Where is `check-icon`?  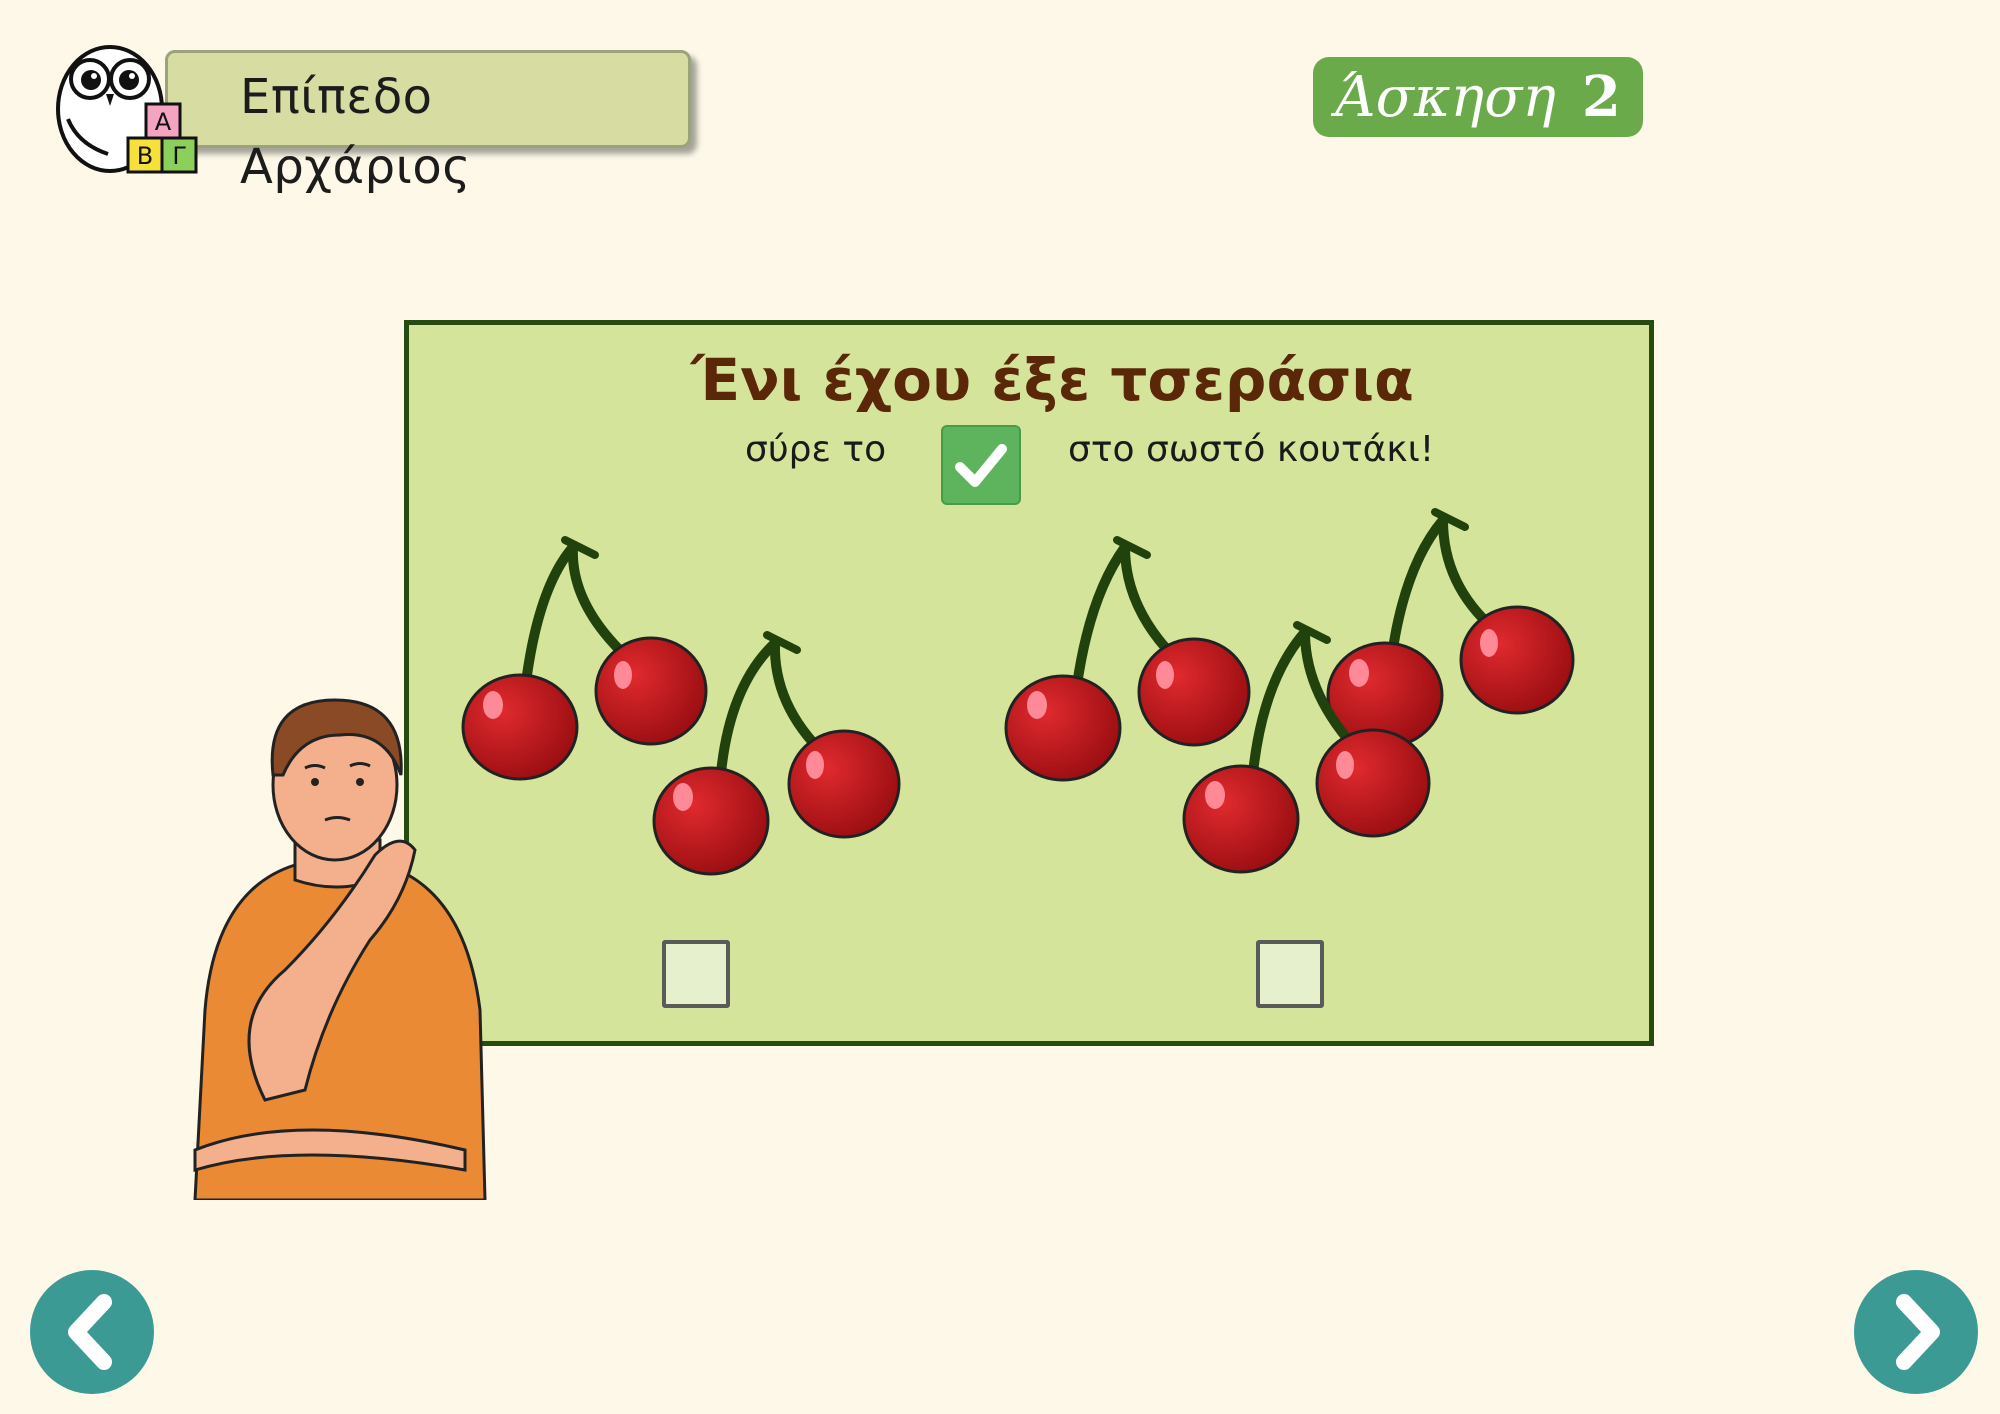 check-icon is located at coordinates (981, 465).